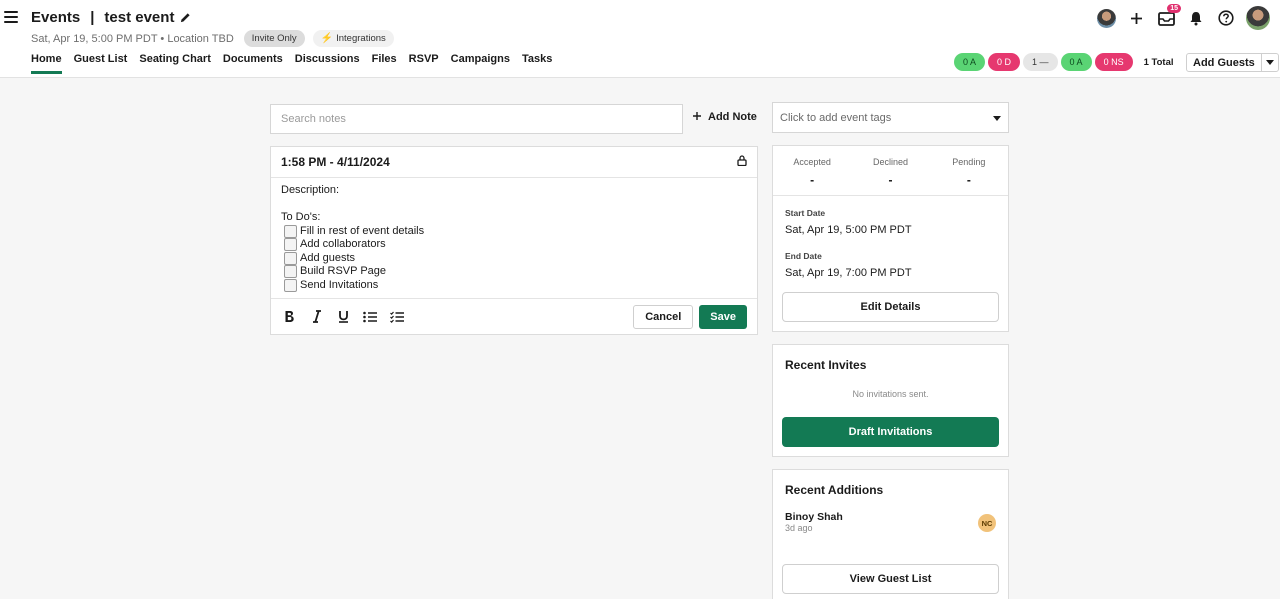 This screenshot has width=1280, height=599. What do you see at coordinates (799, 528) in the screenshot?
I see `guest-added-time: 3d ago` at bounding box center [799, 528].